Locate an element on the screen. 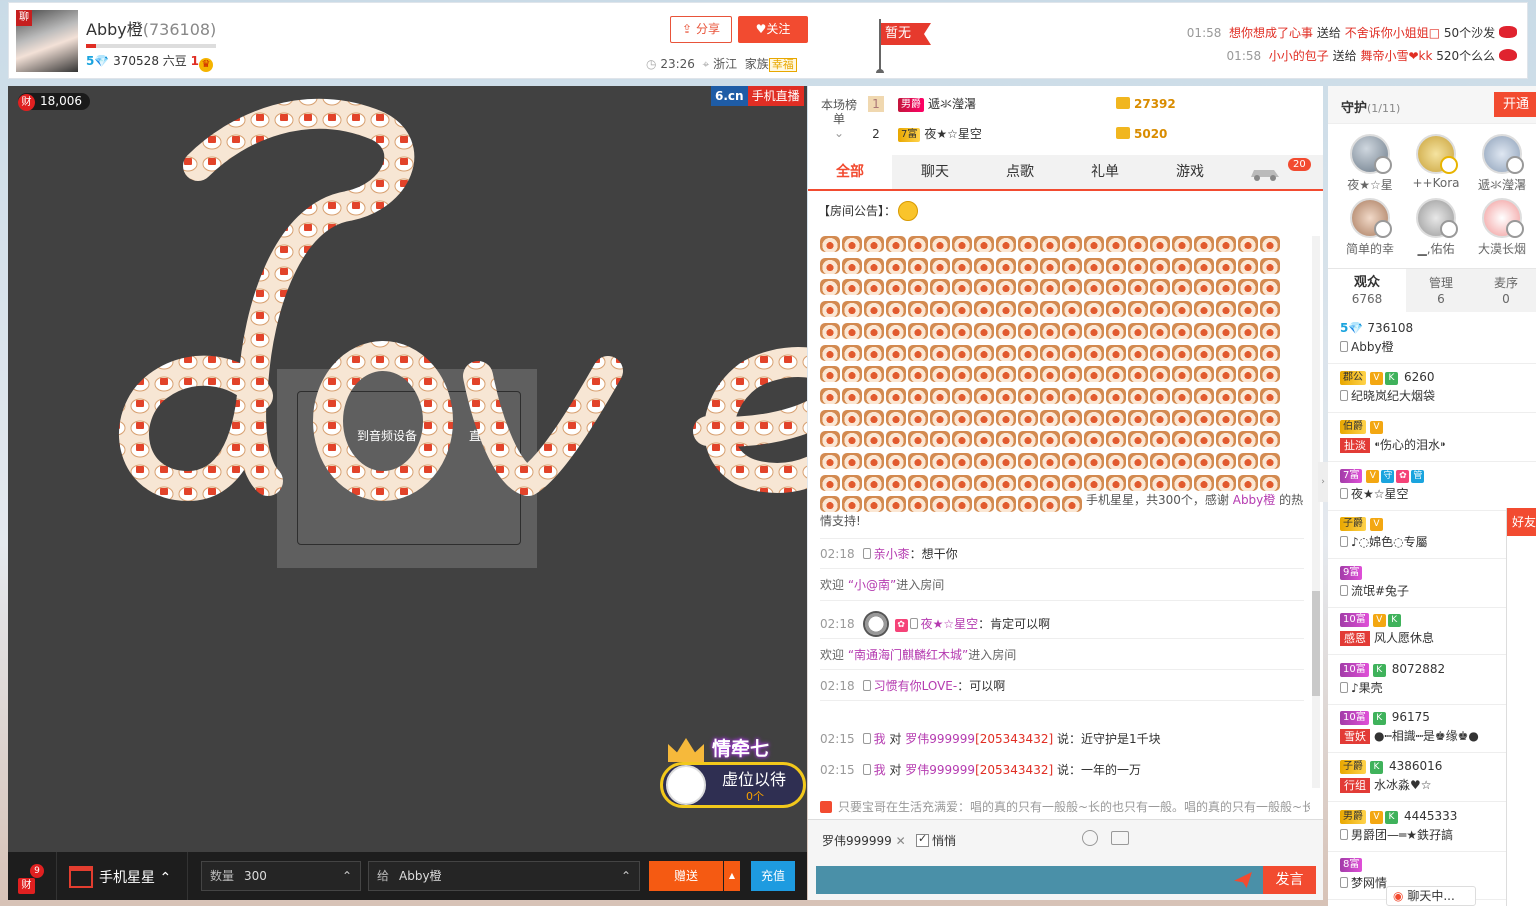  audience-row: 5💎 736108 Abby橙 is located at coordinates (1435, 337).